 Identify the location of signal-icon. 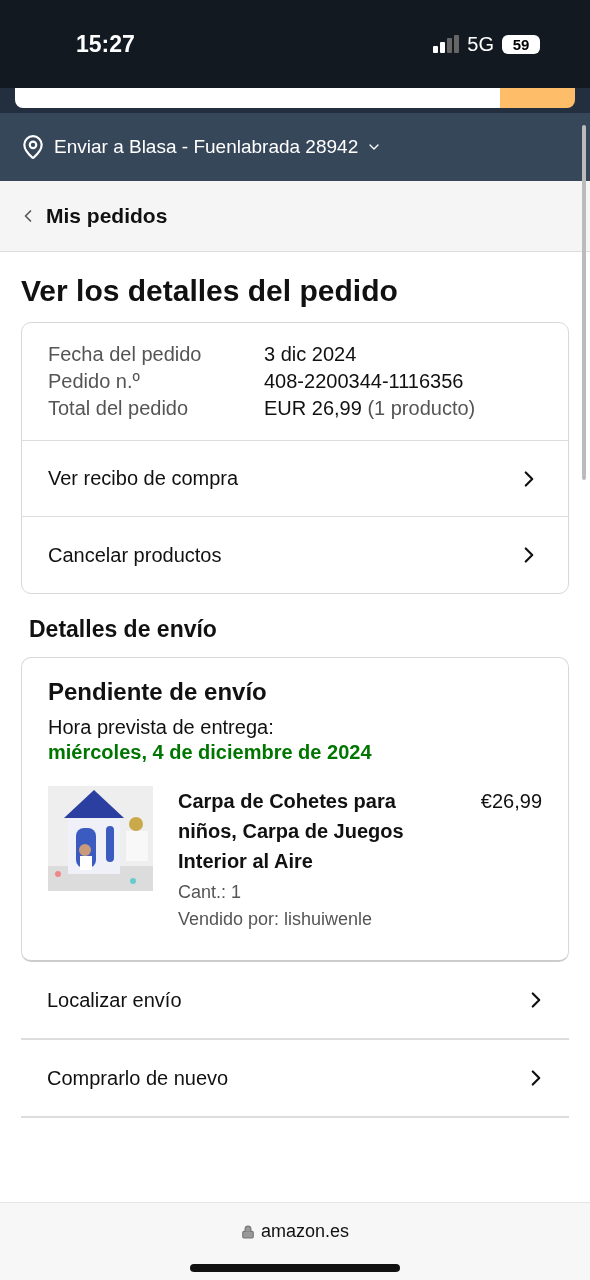
(446, 44).